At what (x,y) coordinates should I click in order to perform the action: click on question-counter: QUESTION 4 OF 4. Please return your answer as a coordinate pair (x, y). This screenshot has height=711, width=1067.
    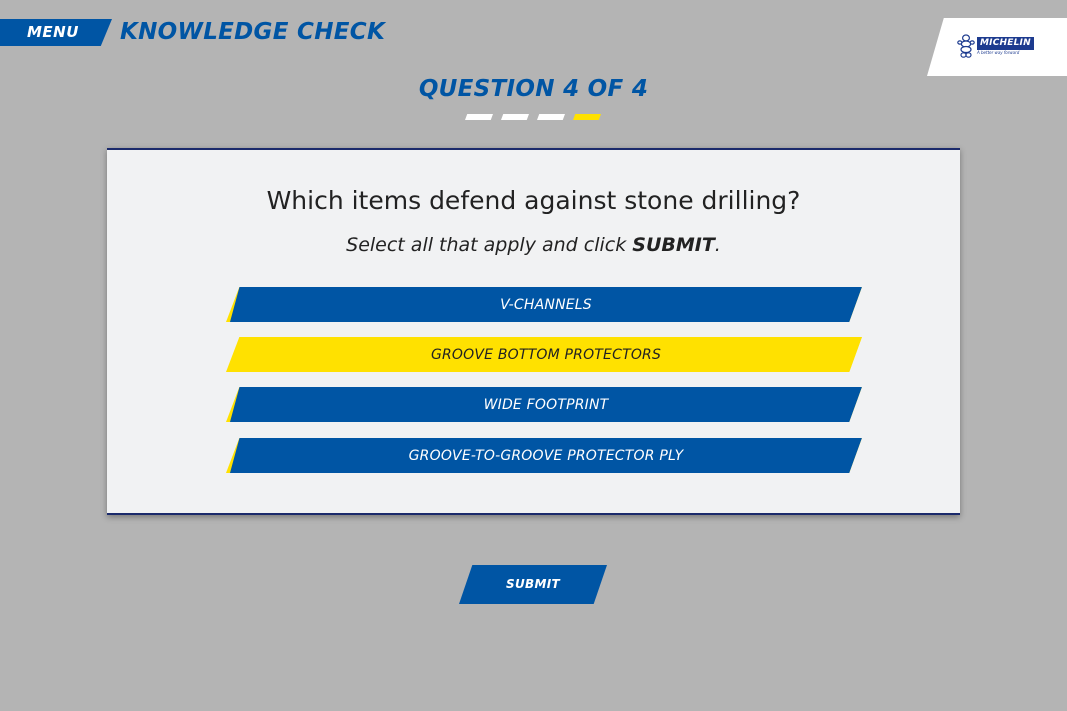
    Looking at the image, I should click on (533, 89).